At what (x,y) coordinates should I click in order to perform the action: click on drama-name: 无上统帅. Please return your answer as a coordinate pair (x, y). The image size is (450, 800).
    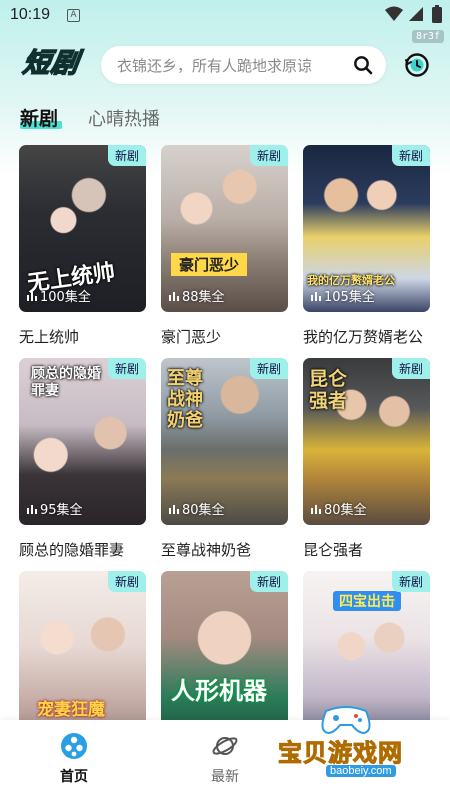
    Looking at the image, I should click on (82, 336).